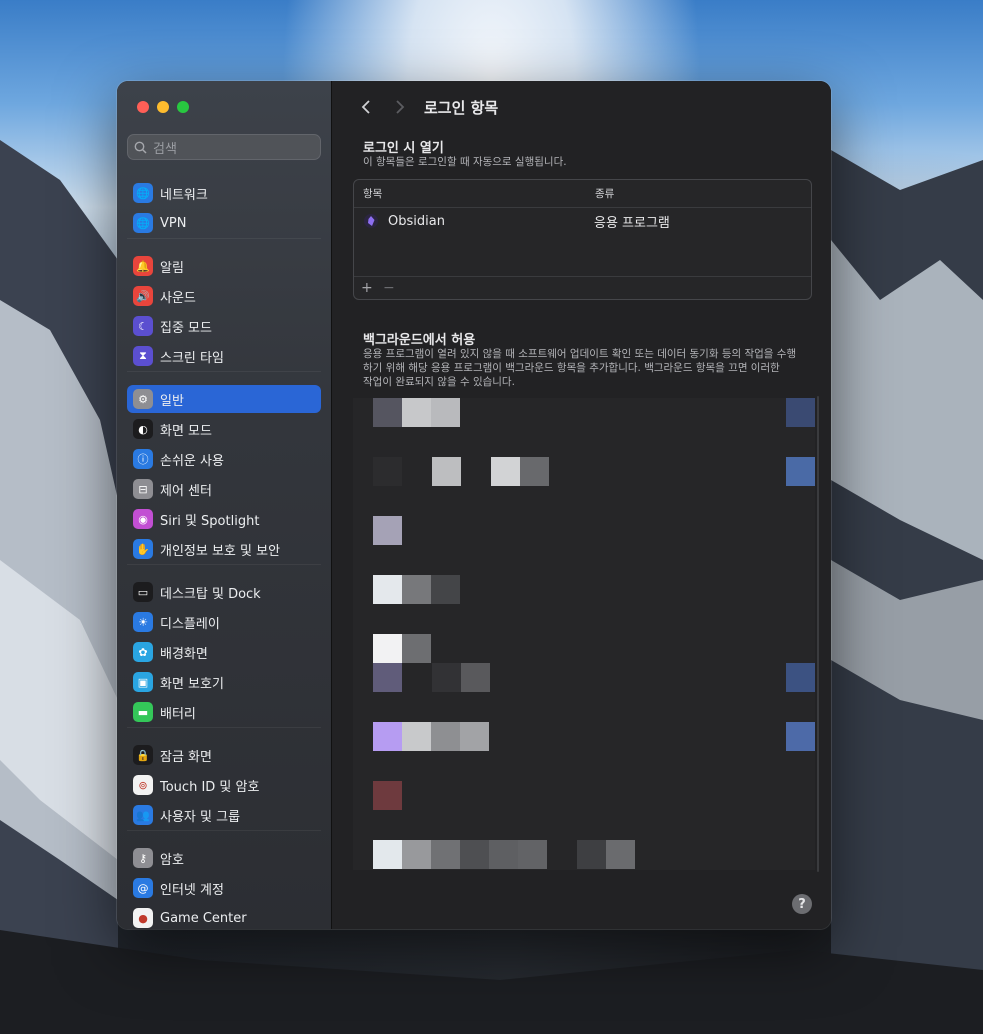 The height and width of the screenshot is (1034, 983). Describe the element at coordinates (224, 193) in the screenshot. I see `sidebar-item: 🌐 네트워크` at that location.